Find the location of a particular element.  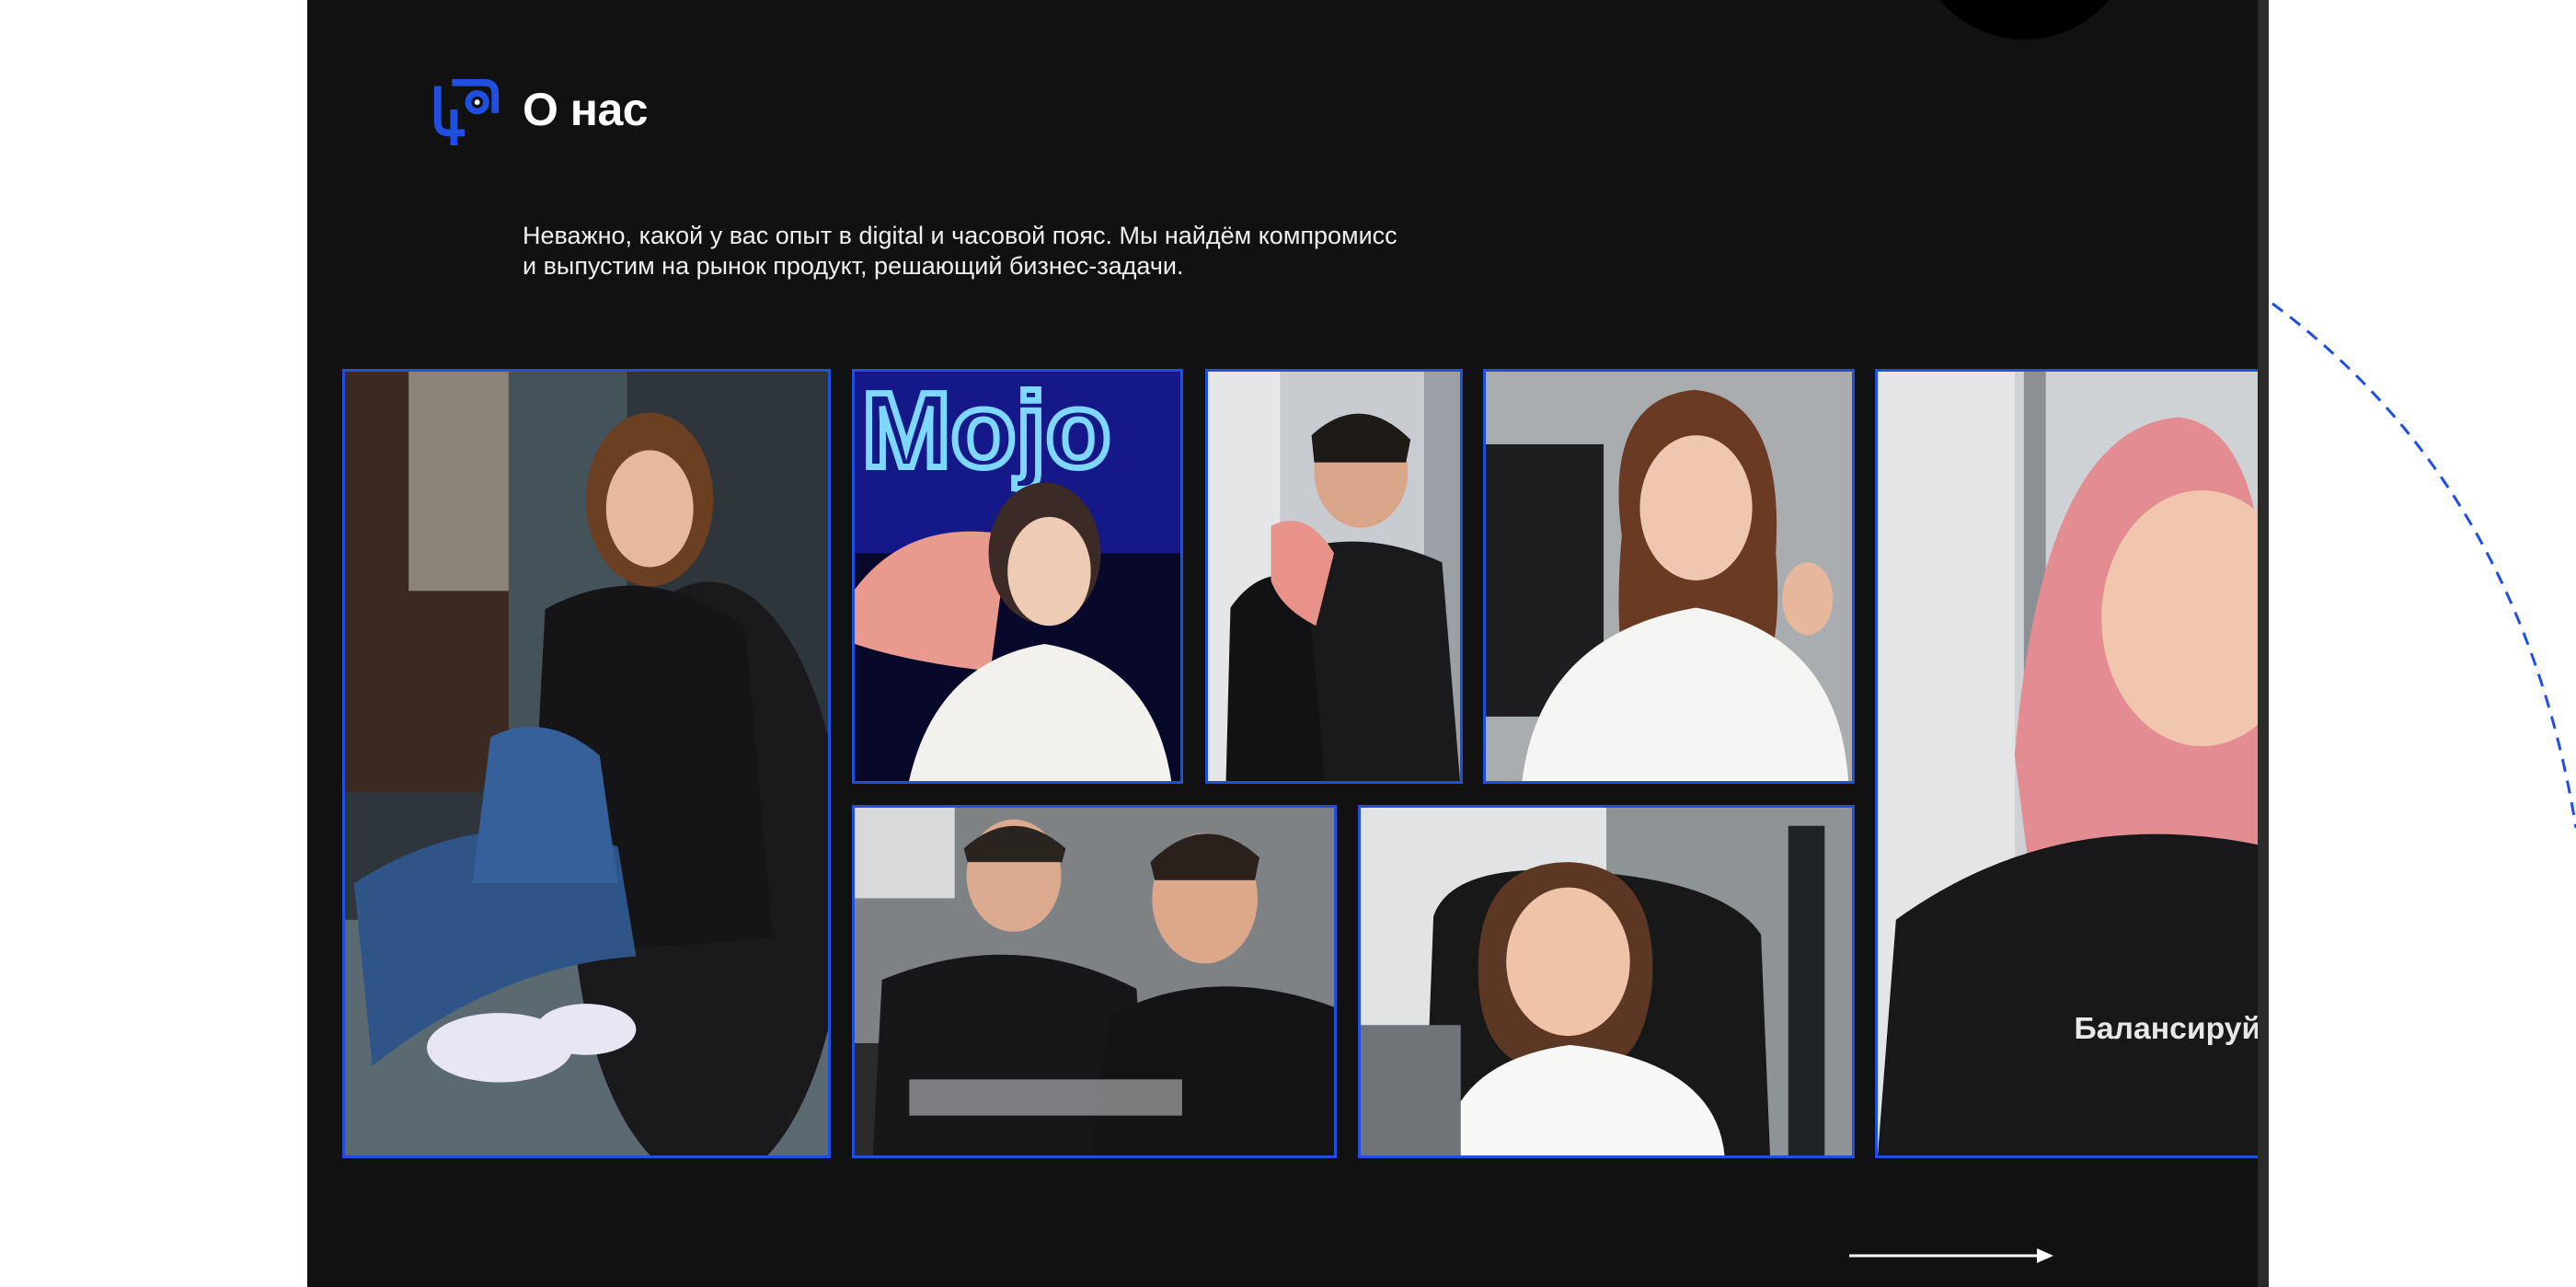

team-photo-6-image is located at coordinates (1606, 981).